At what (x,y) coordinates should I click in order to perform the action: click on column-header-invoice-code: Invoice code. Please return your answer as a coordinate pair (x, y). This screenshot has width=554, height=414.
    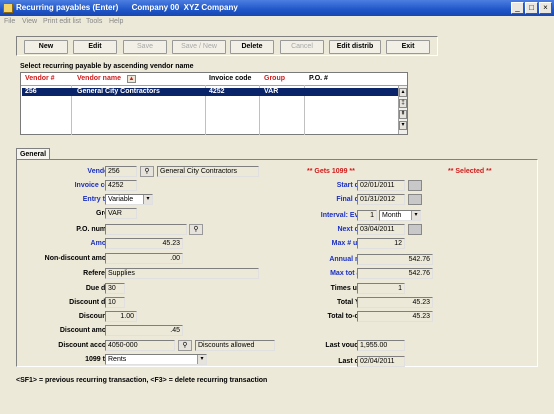
    Looking at the image, I should click on (230, 78).